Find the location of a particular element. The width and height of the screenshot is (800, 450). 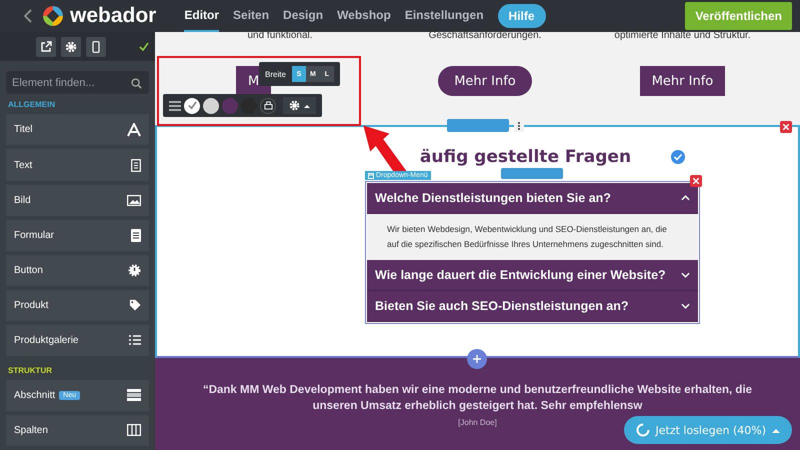

layout-icon is located at coordinates (175, 105).